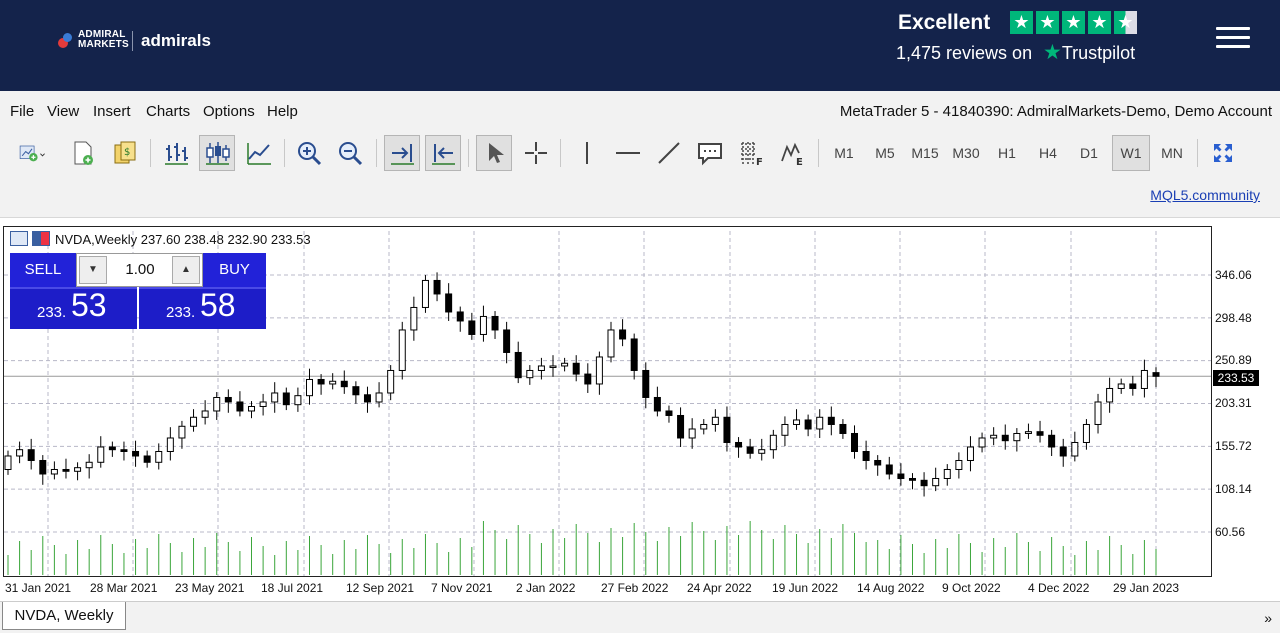  I want to click on chart-tabs-bar, so click(640, 617).